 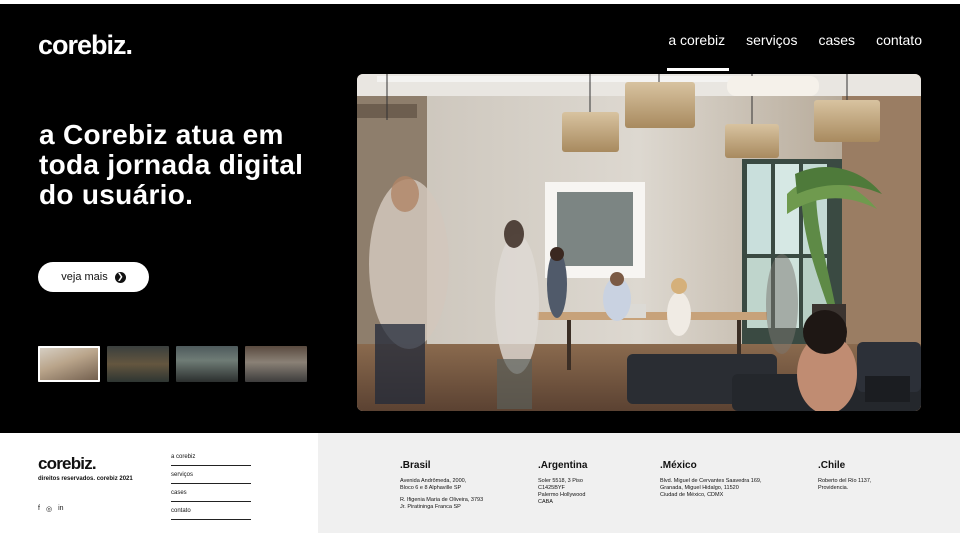 I want to click on office-country: .México, so click(x=678, y=465).